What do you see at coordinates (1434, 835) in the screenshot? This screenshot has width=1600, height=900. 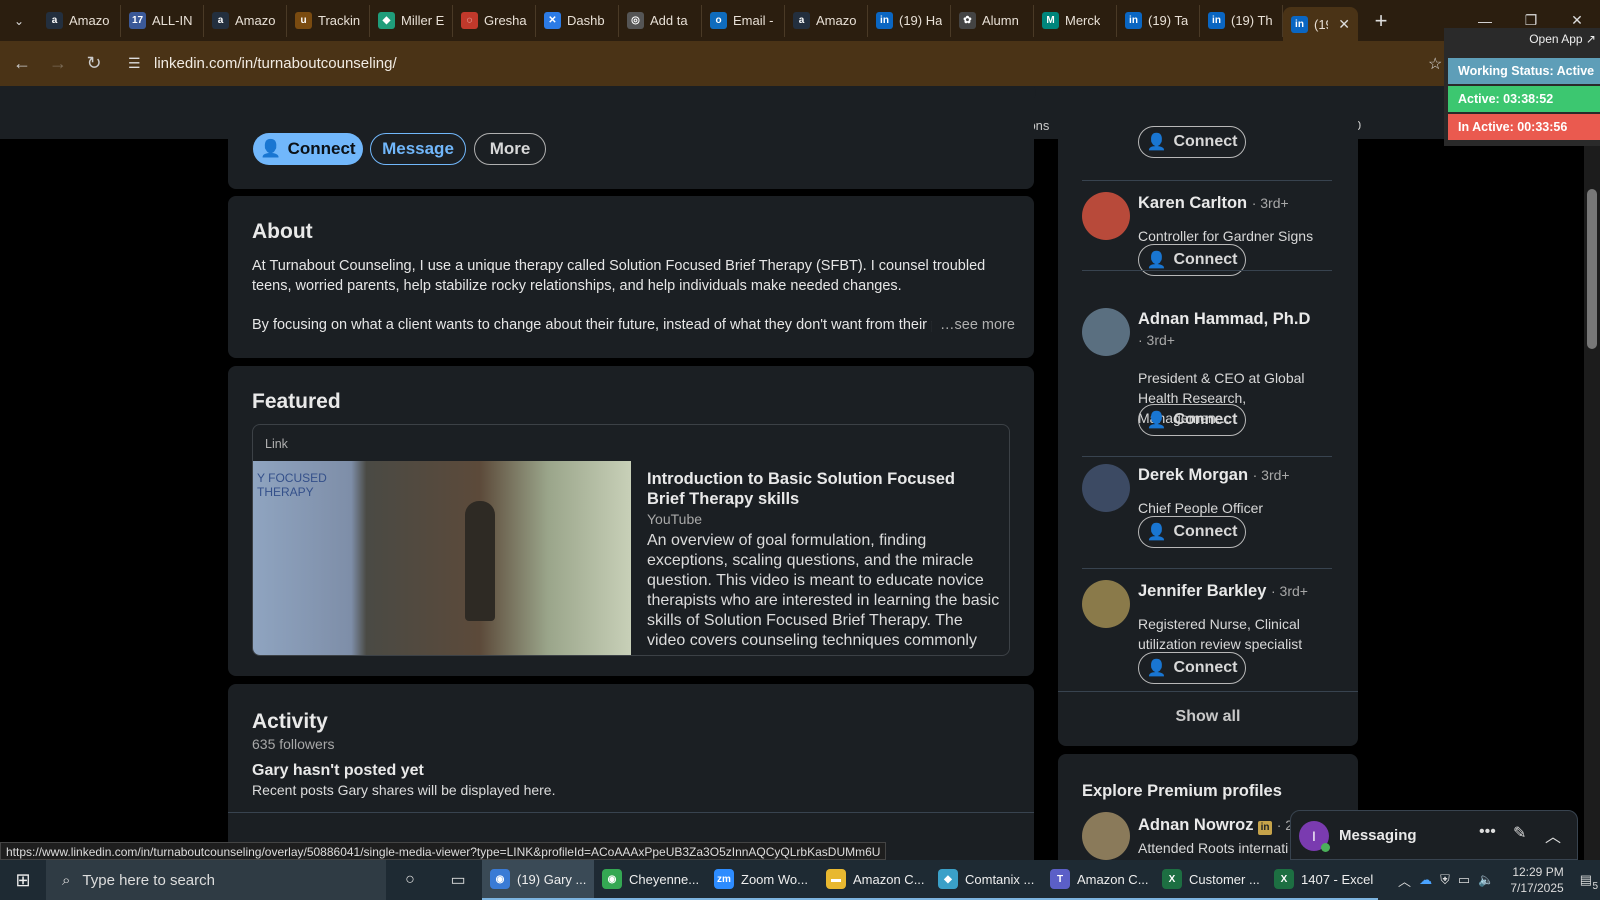 I see `messaging-overlay: I Messaging ••• ✎ ︿` at bounding box center [1434, 835].